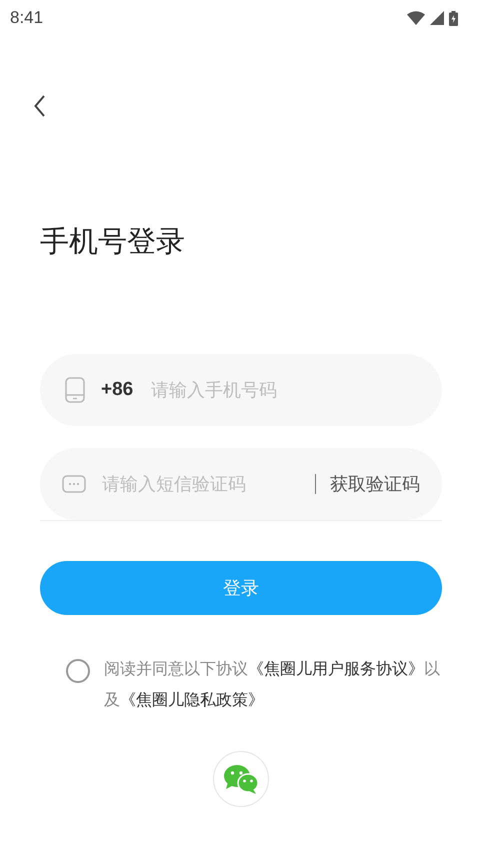  I want to click on agreement-text: 阅读并同意以下协议《焦圈儿用户服务协议》以及《焦圈儿隐私政策》, so click(272, 684).